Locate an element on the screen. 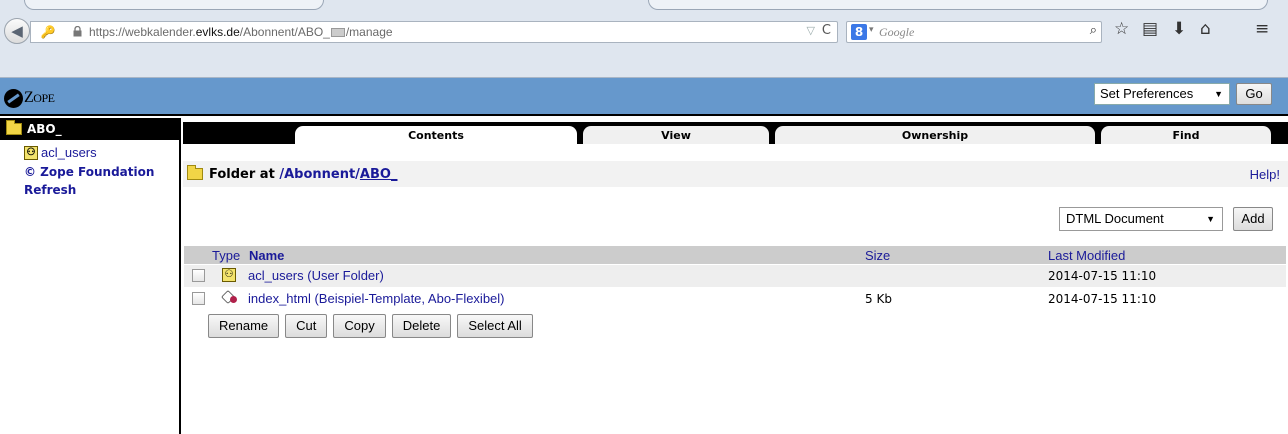 The image size is (1288, 434). zope-foundation-link: © Zope Foundation is located at coordinates (89, 172).